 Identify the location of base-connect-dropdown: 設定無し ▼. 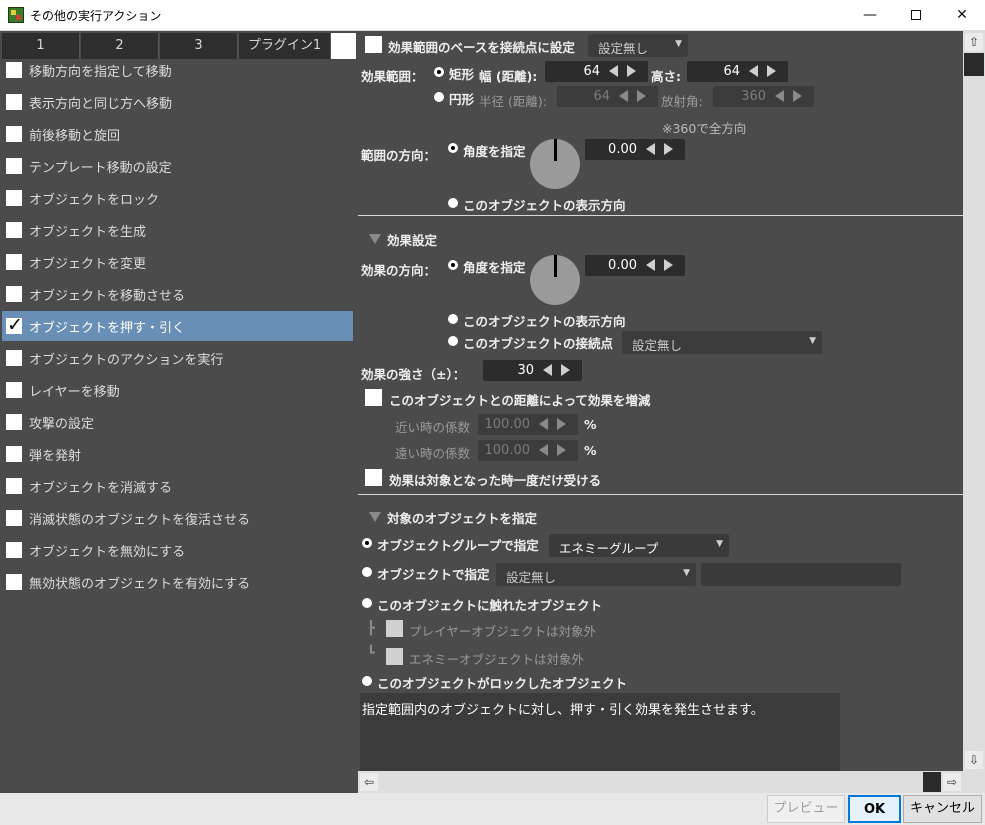
(638, 45).